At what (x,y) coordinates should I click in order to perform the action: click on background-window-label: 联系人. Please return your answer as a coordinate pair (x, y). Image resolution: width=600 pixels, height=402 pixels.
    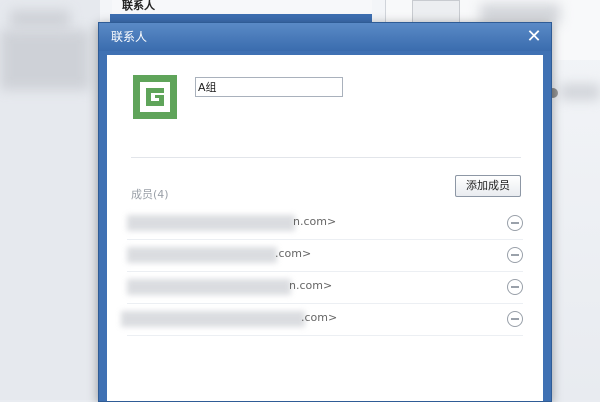
    Looking at the image, I should click on (138, 6).